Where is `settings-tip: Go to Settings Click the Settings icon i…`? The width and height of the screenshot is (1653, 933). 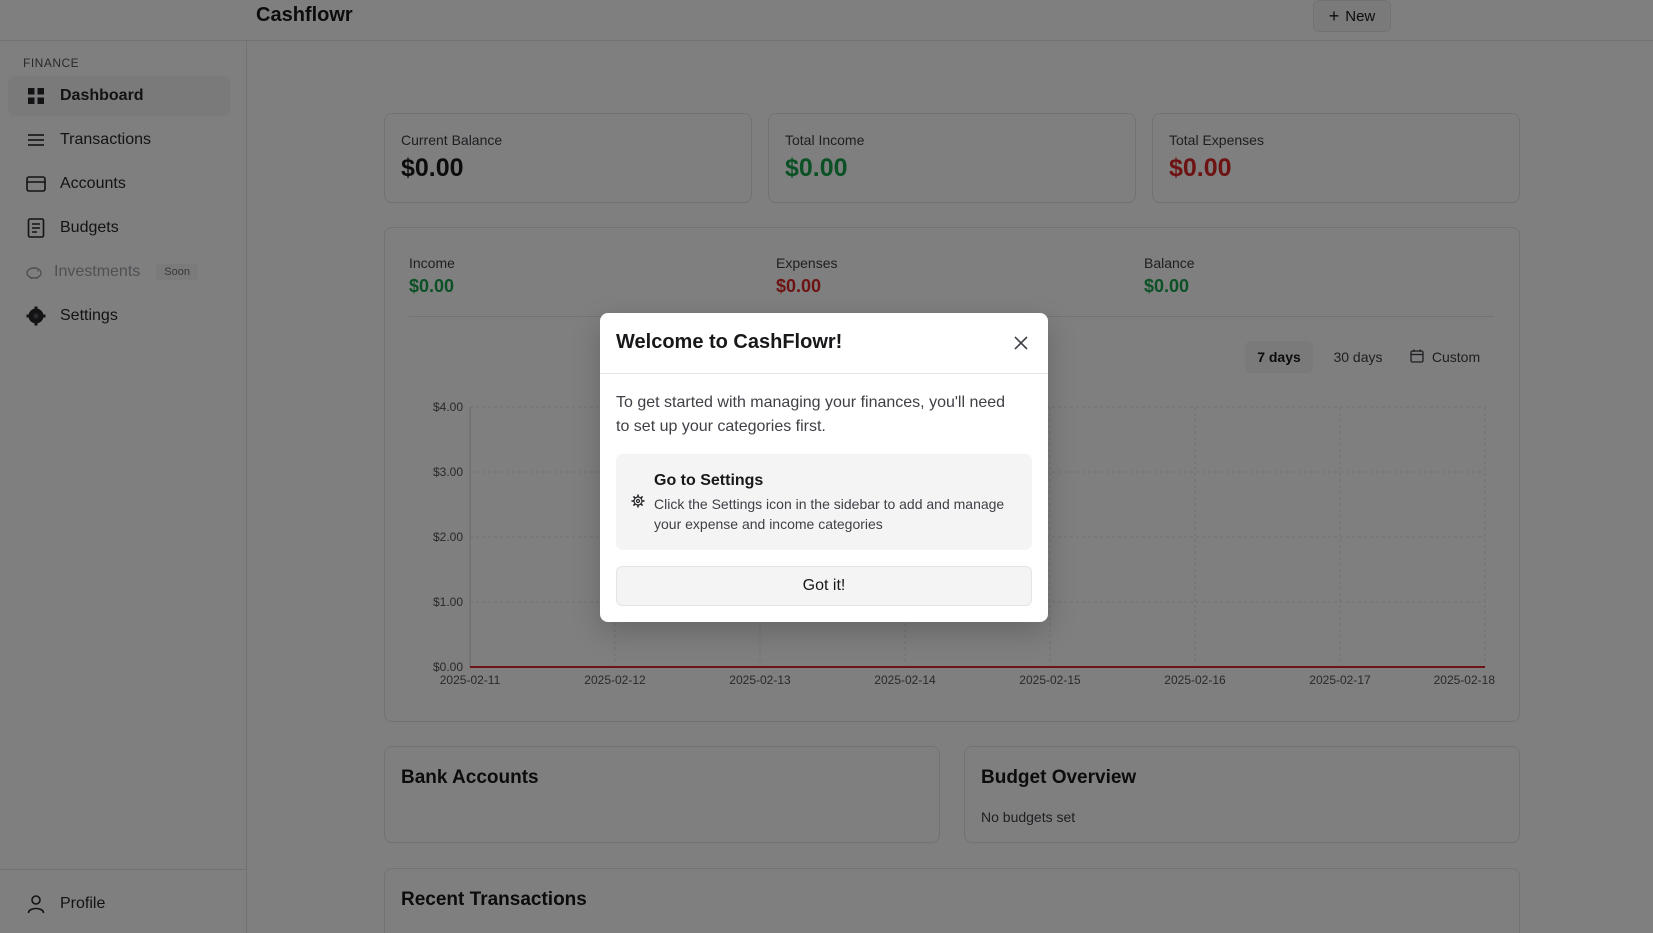
settings-tip: Go to Settings Click the Settings icon i… is located at coordinates (824, 502).